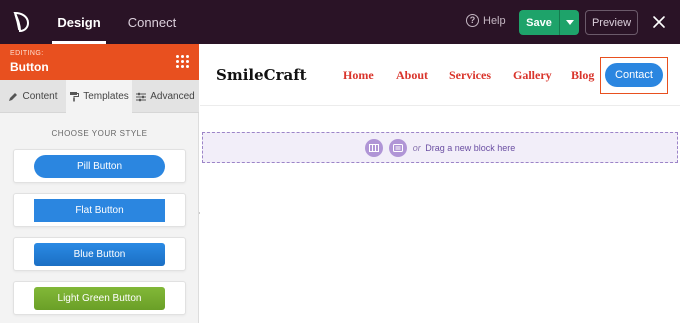 This screenshot has width=680, height=323. I want to click on nav-link-gallery: Gallery, so click(532, 75).